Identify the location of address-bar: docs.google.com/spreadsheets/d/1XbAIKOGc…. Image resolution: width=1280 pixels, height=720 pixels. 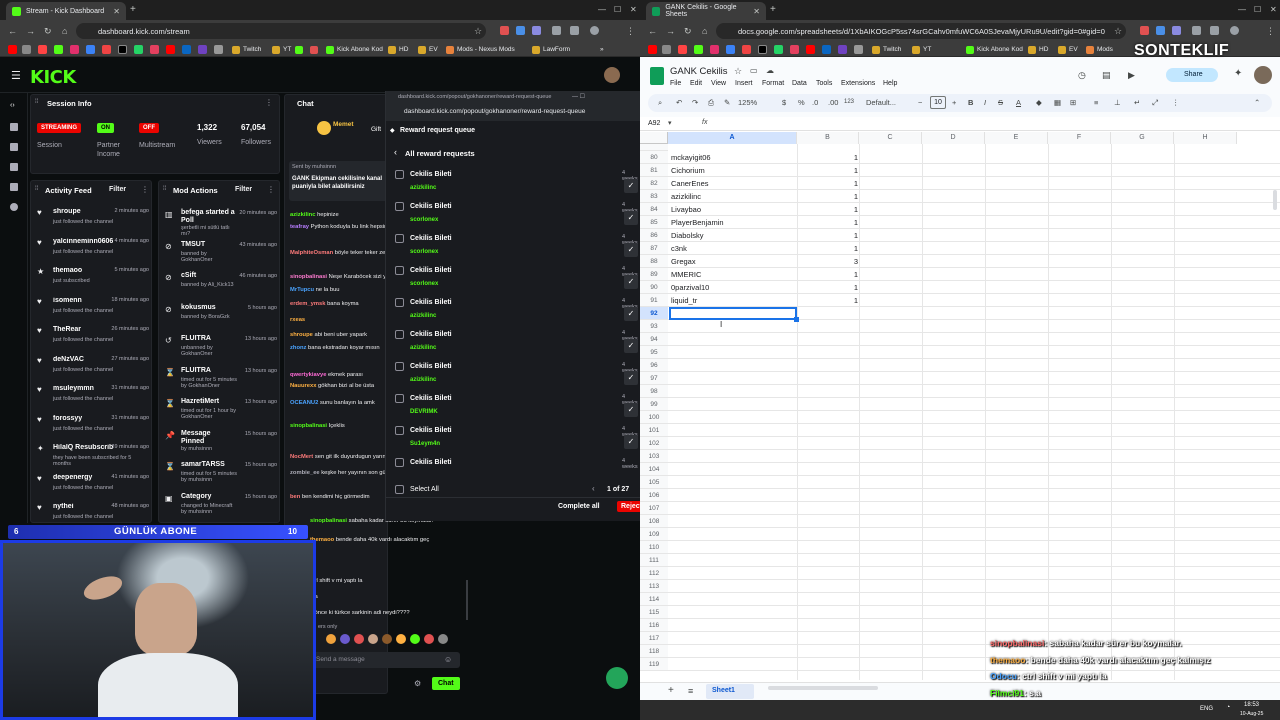
(921, 31).